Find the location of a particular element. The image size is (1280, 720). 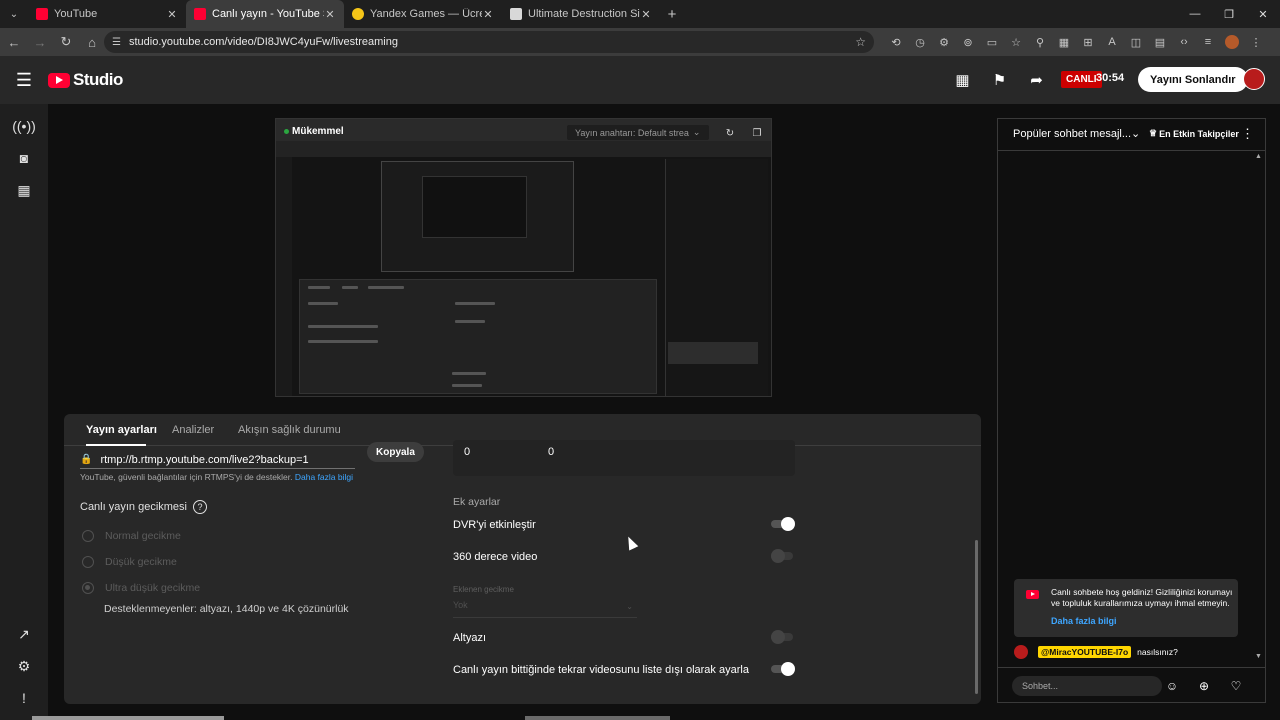

scroll-down-icon: ▼ is located at coordinates (1258, 656).